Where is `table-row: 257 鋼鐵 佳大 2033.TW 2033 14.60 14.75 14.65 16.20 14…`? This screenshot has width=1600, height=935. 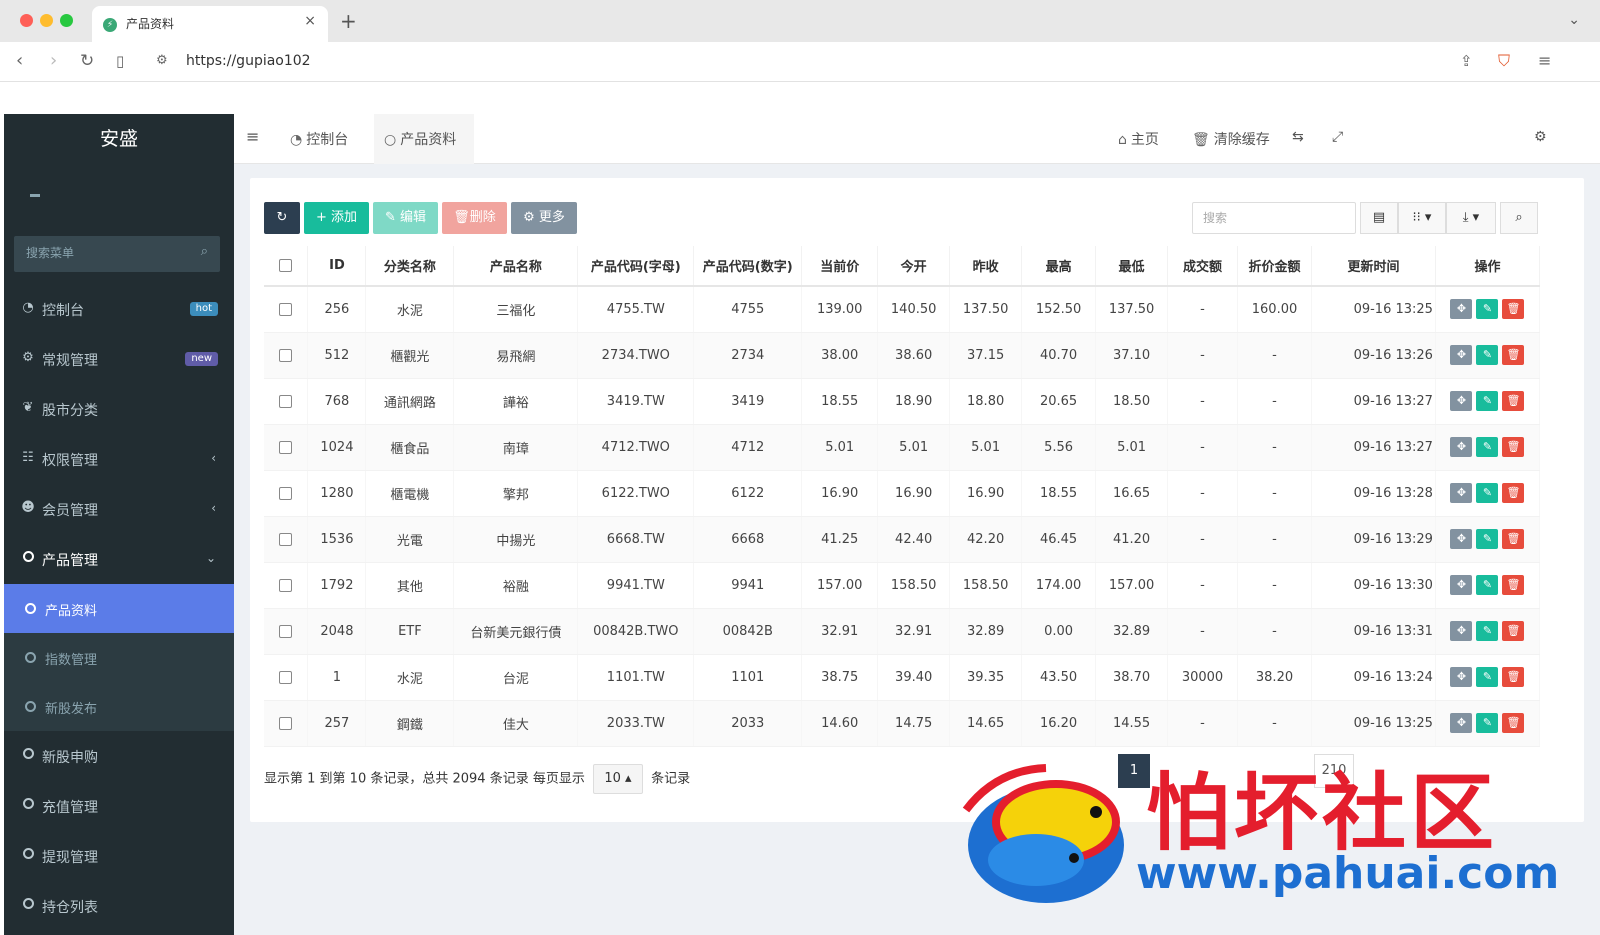
table-row: 257 鋼鐵 佳大 2033.TW 2033 14.60 14.75 14.65 16.20 14… is located at coordinates (902, 723).